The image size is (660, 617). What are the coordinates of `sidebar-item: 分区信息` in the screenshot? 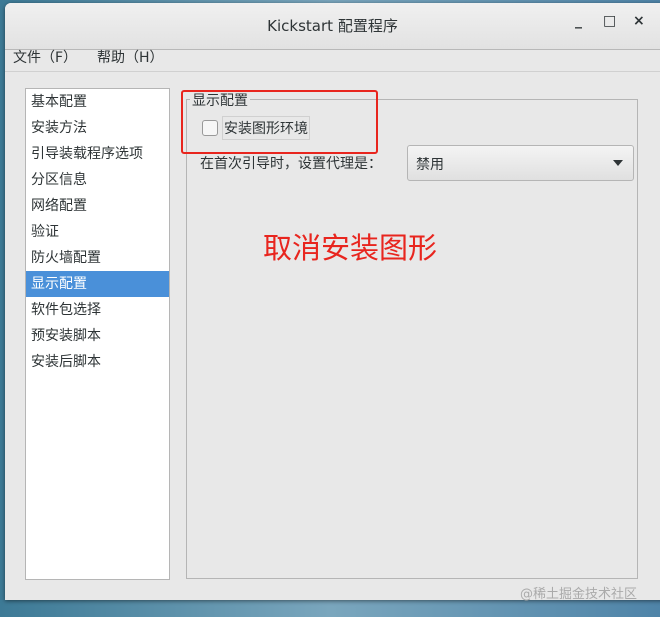 It's located at (97, 180).